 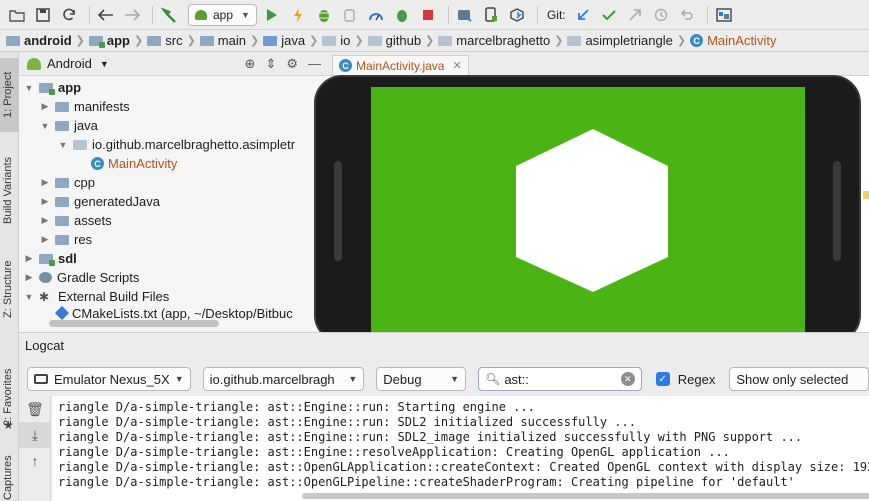 What do you see at coordinates (9, 288) in the screenshot?
I see `tab-structure: Z: Structure` at bounding box center [9, 288].